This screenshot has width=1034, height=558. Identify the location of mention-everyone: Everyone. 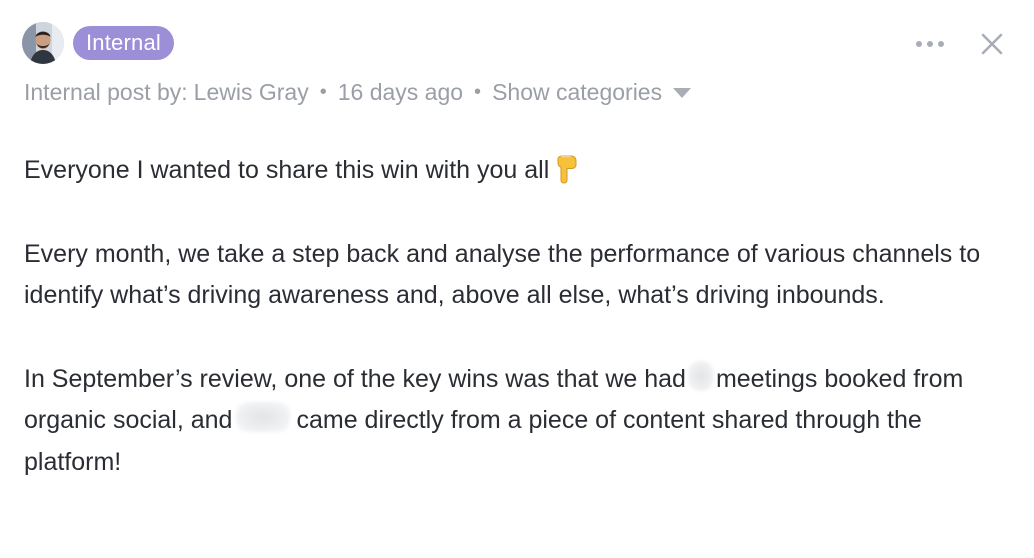
(77, 170).